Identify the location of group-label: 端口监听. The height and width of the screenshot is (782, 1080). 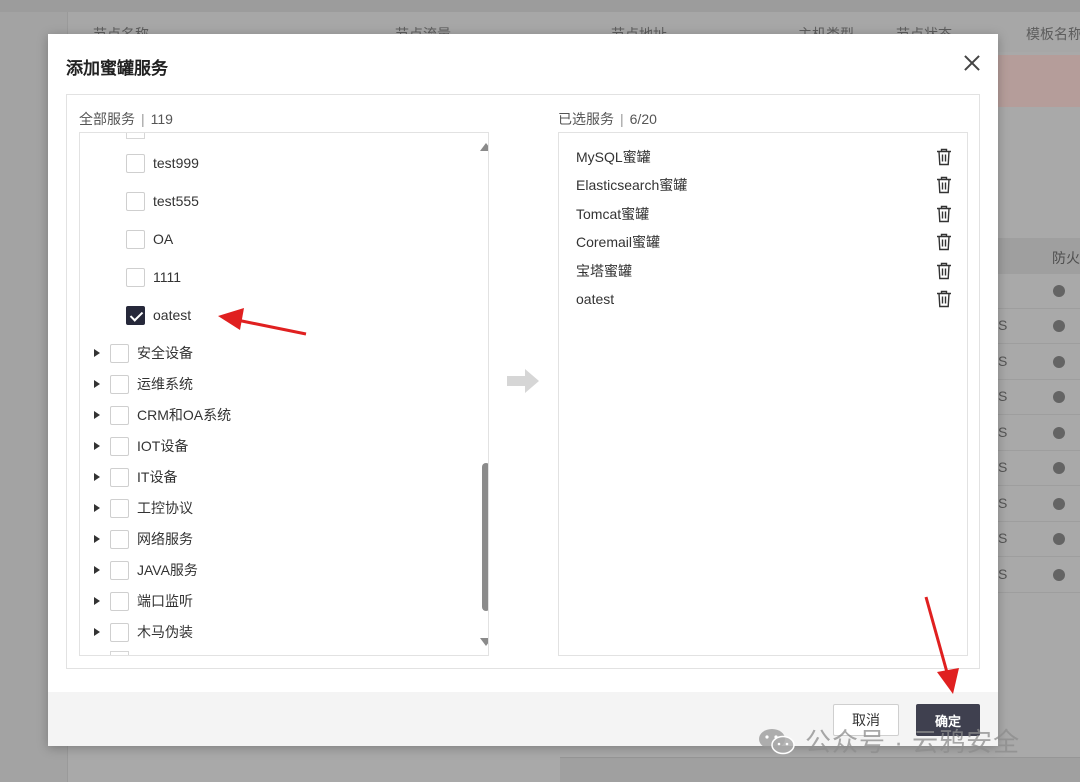
(165, 601).